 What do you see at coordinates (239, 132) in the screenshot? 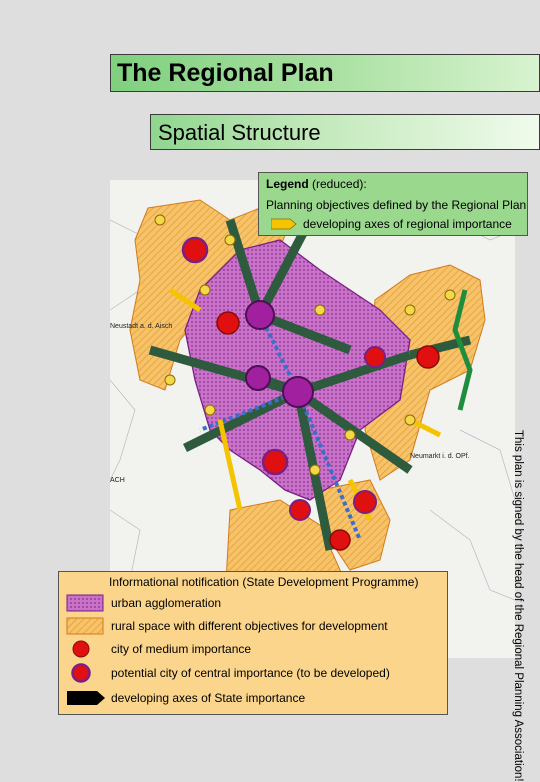
I see `page-subtitle: Spatial Structure` at bounding box center [239, 132].